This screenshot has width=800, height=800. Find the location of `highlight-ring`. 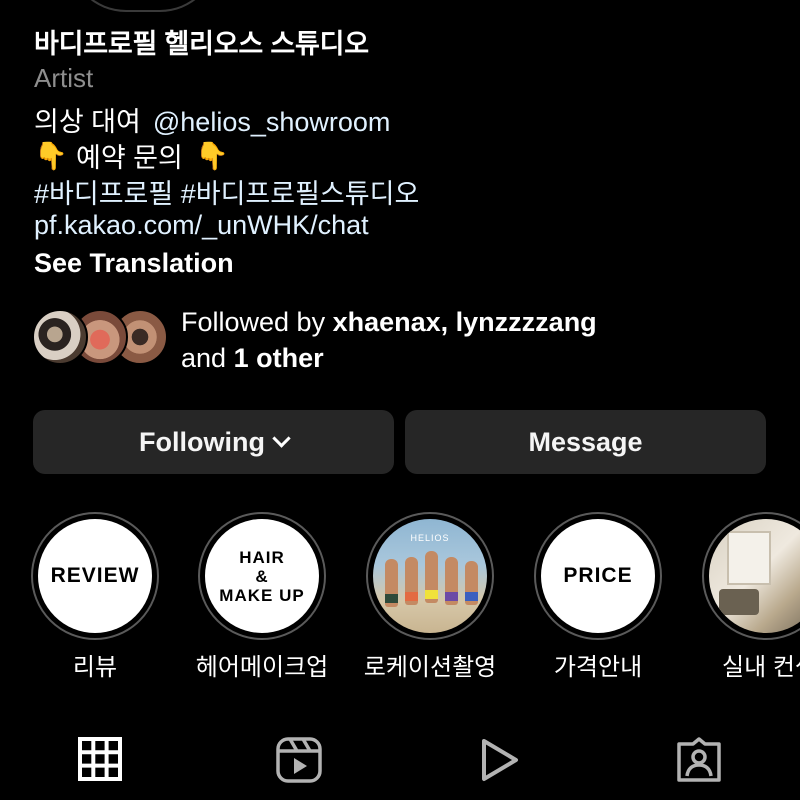

highlight-ring is located at coordinates (751, 576).